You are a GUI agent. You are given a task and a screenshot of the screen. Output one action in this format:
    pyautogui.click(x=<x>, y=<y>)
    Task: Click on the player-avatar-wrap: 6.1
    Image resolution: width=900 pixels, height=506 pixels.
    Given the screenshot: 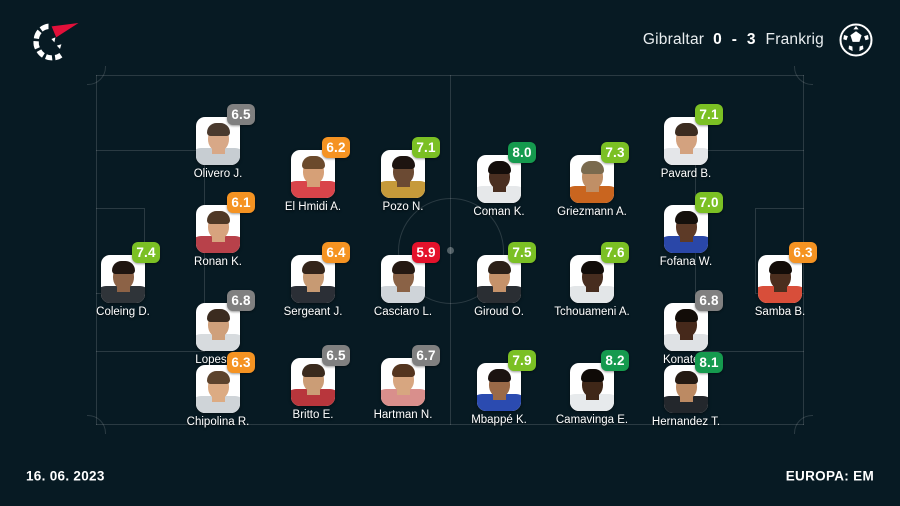 What is the action you would take?
    pyautogui.click(x=225, y=222)
    